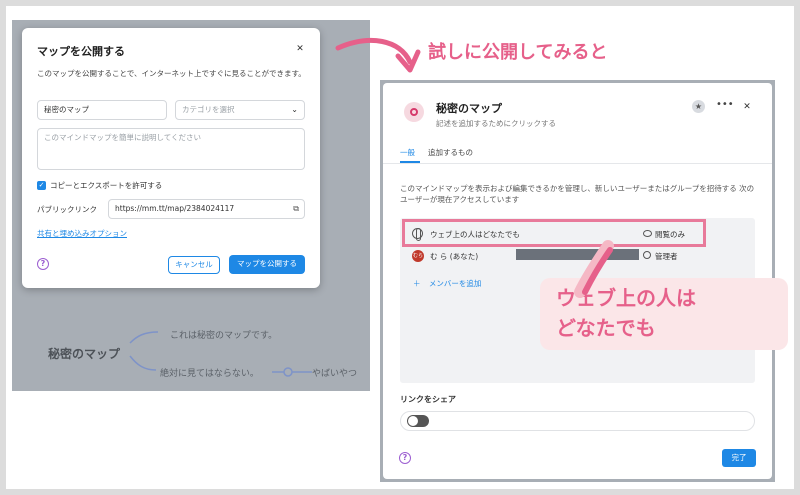 The image size is (800, 495). I want to click on cancel-button: キャンセル, so click(194, 265).